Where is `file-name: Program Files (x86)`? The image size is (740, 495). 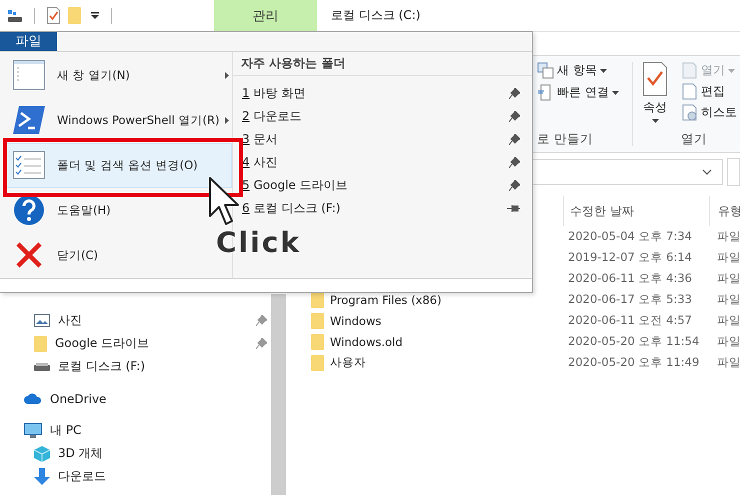
file-name: Program Files (x86) is located at coordinates (386, 299).